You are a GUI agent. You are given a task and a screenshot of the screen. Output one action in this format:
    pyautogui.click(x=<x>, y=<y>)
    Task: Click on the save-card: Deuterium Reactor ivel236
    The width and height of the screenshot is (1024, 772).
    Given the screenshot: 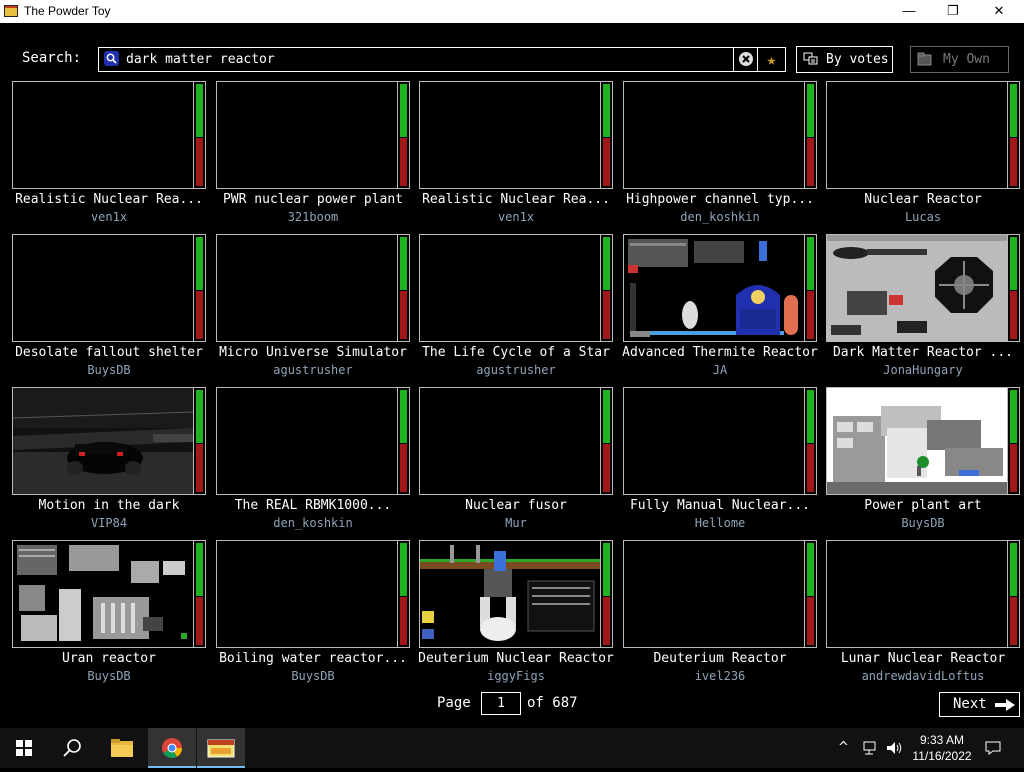 What is the action you would take?
    pyautogui.click(x=720, y=615)
    